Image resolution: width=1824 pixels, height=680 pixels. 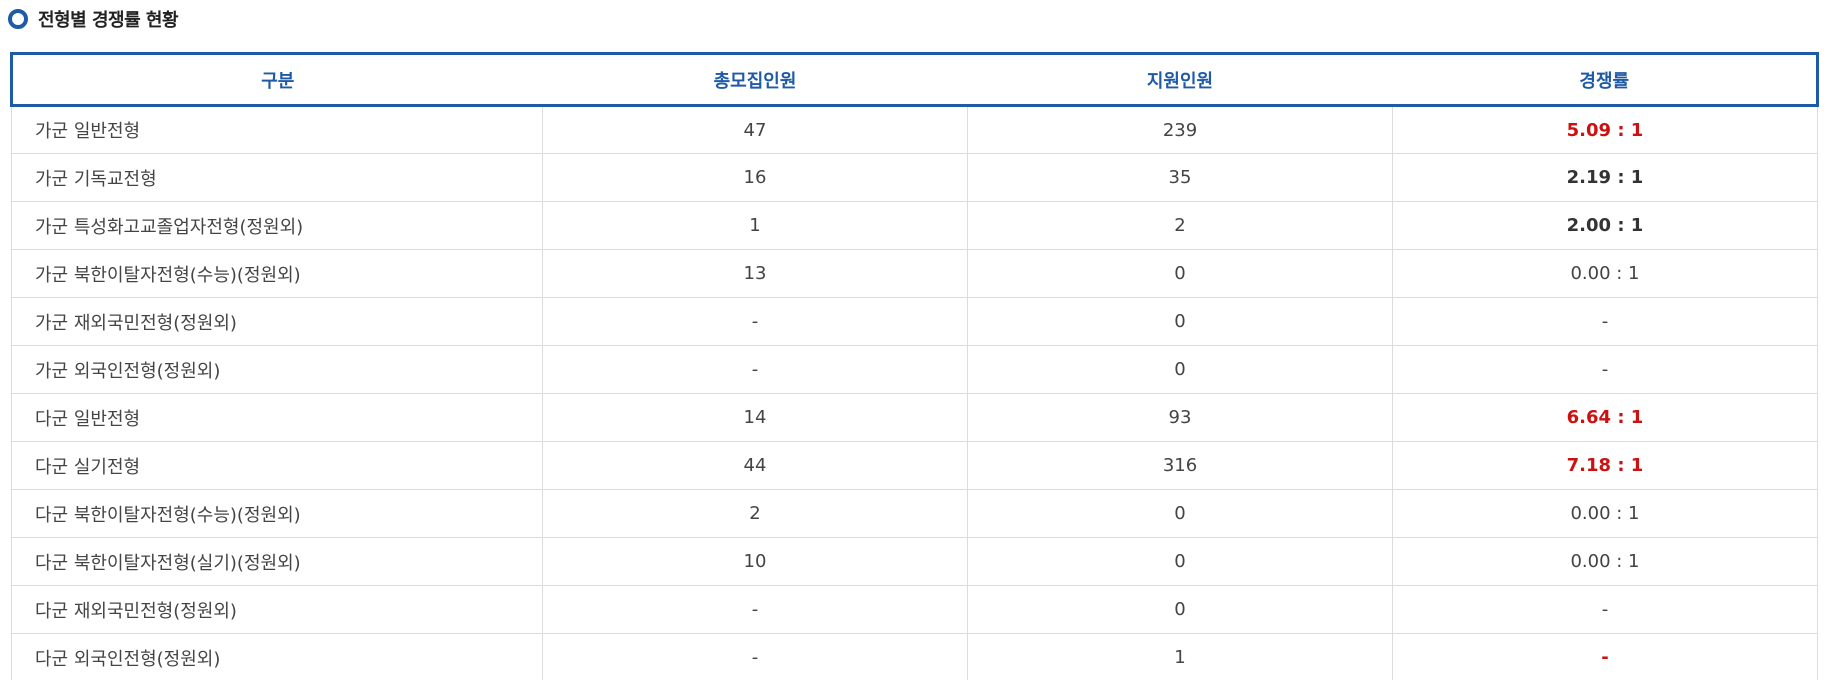 What do you see at coordinates (277, 513) in the screenshot?
I see `category-cell: 다군 북한이탈자전형(수능)(정원외)` at bounding box center [277, 513].